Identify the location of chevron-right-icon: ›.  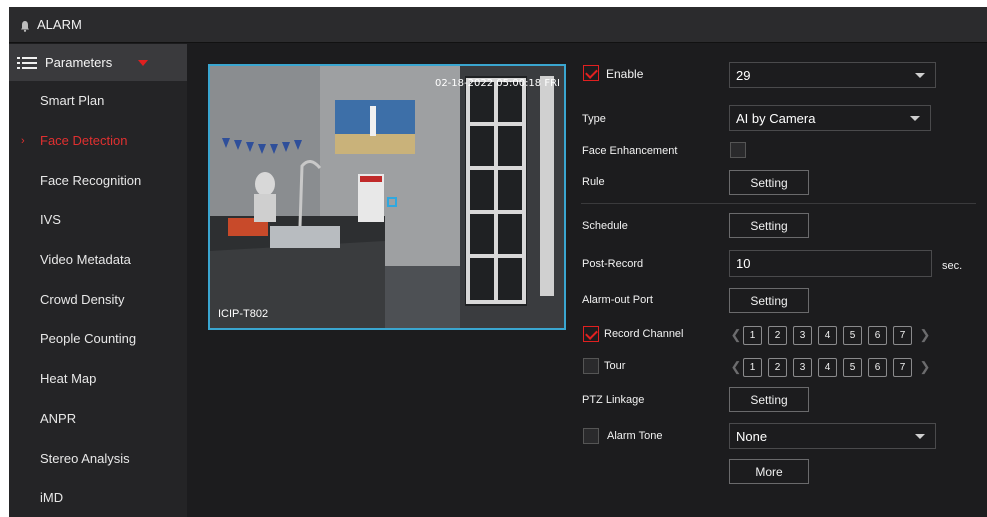
(23, 140).